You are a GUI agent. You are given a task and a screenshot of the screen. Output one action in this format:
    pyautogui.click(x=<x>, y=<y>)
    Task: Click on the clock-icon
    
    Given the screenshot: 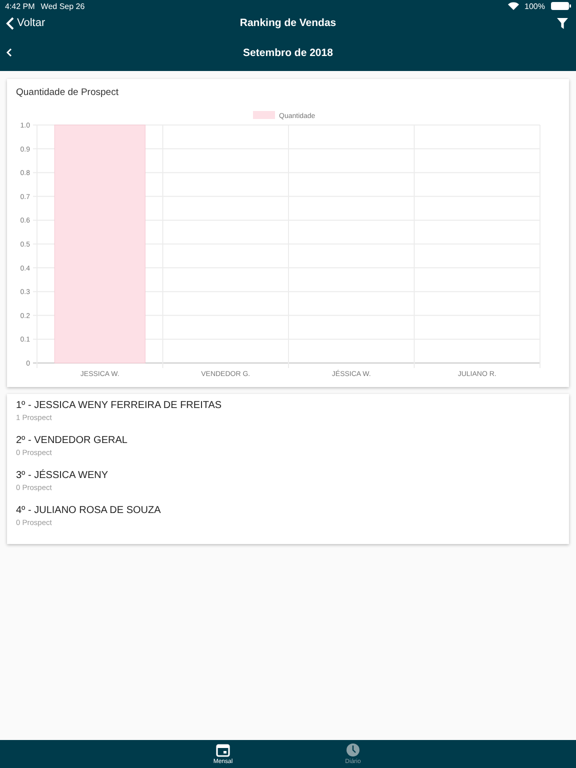 What is the action you would take?
    pyautogui.click(x=353, y=750)
    